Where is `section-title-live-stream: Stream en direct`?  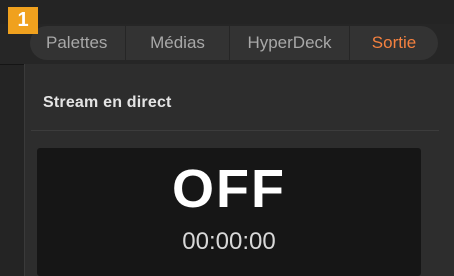
section-title-live-stream: Stream en direct is located at coordinates (107, 102).